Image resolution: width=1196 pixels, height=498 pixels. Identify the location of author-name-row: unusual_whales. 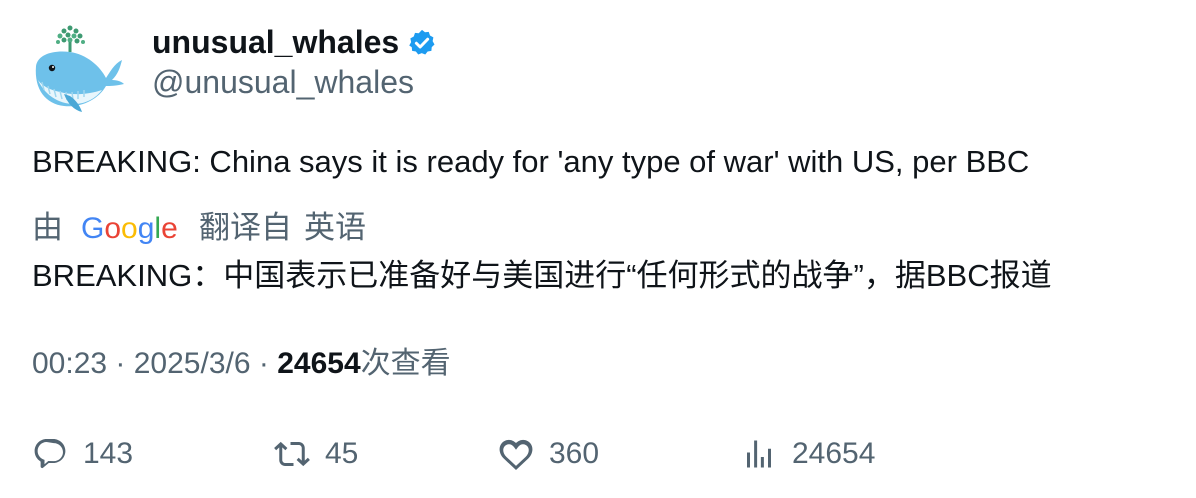
(294, 42).